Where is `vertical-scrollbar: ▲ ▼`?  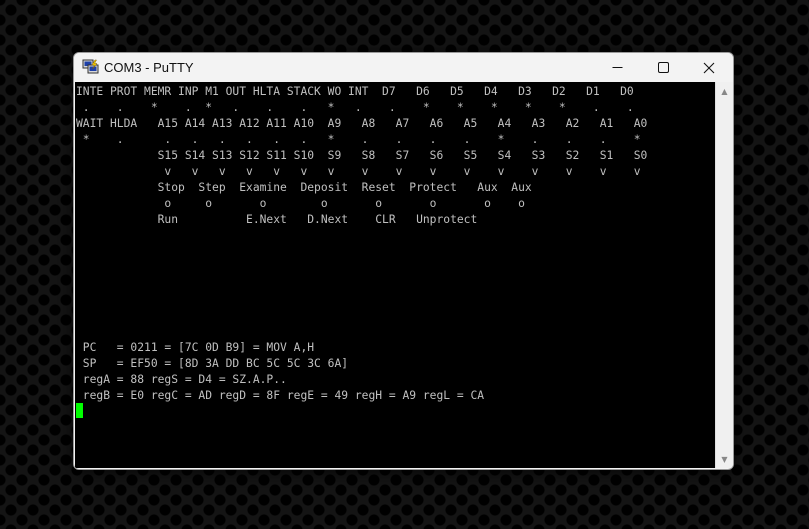
vertical-scrollbar: ▲ ▼ is located at coordinates (724, 275).